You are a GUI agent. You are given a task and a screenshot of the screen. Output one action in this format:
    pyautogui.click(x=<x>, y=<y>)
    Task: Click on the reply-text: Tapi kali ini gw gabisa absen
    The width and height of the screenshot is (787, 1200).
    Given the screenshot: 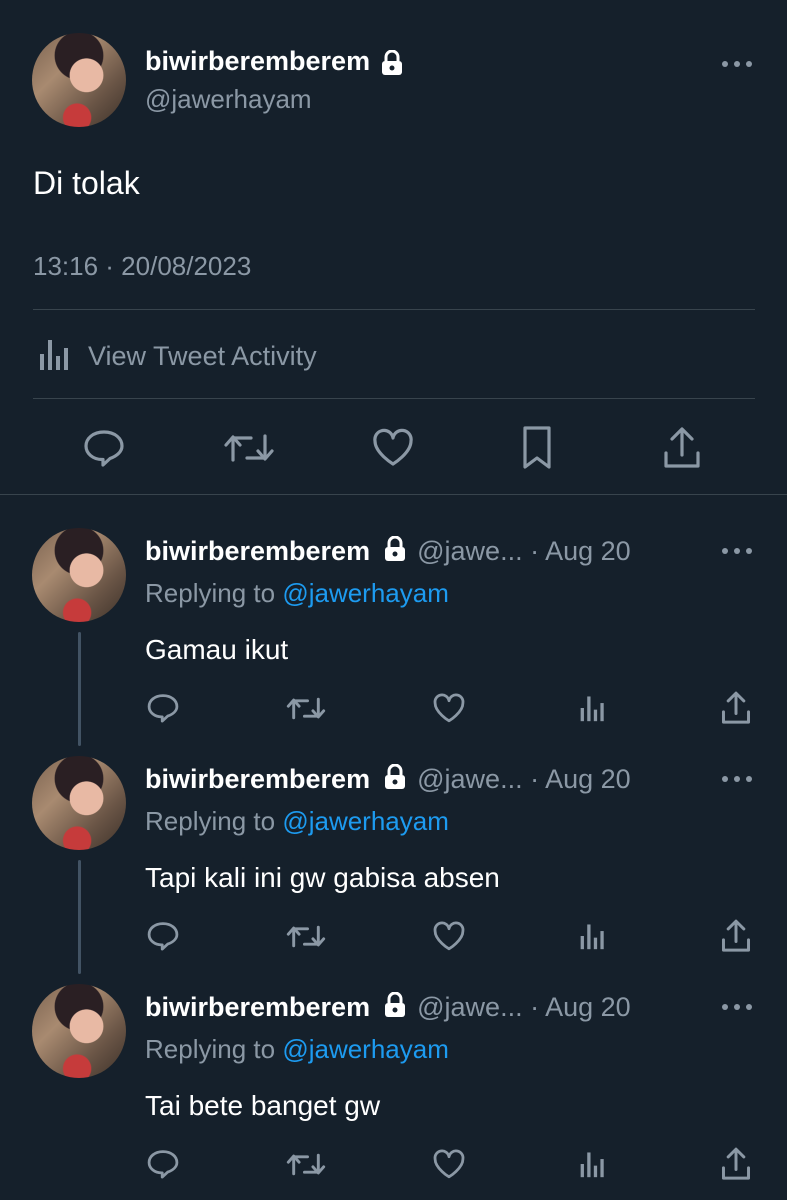 What is the action you would take?
    pyautogui.click(x=322, y=877)
    